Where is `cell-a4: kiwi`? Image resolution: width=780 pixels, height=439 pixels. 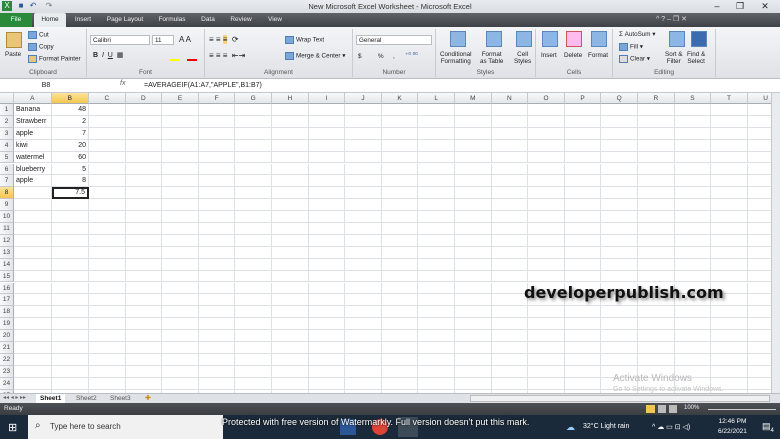 cell-a4: kiwi is located at coordinates (33, 145).